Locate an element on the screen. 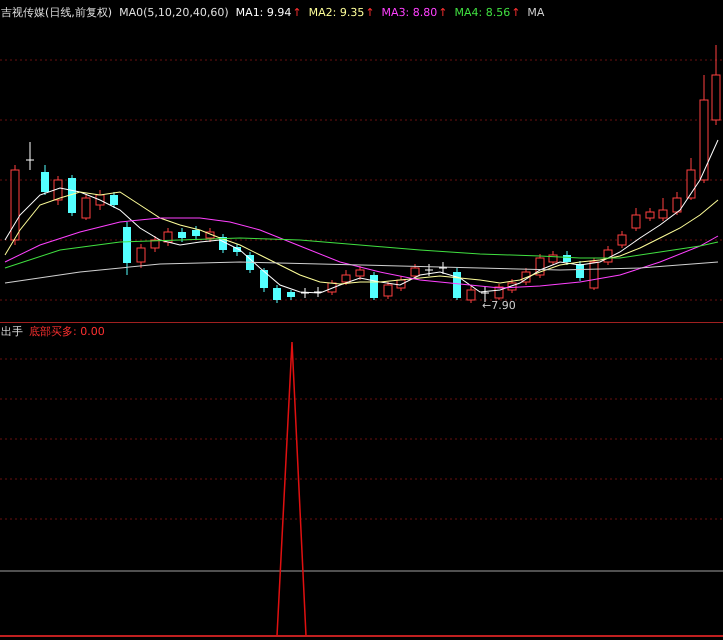  stock-title: 吉视传媒(日线,前复权) is located at coordinates (56, 12).